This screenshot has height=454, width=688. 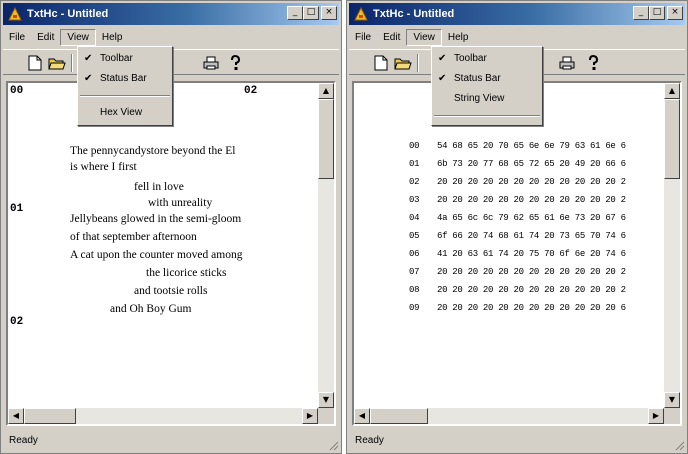 I want to click on address-label: 00, so click(x=17, y=91).